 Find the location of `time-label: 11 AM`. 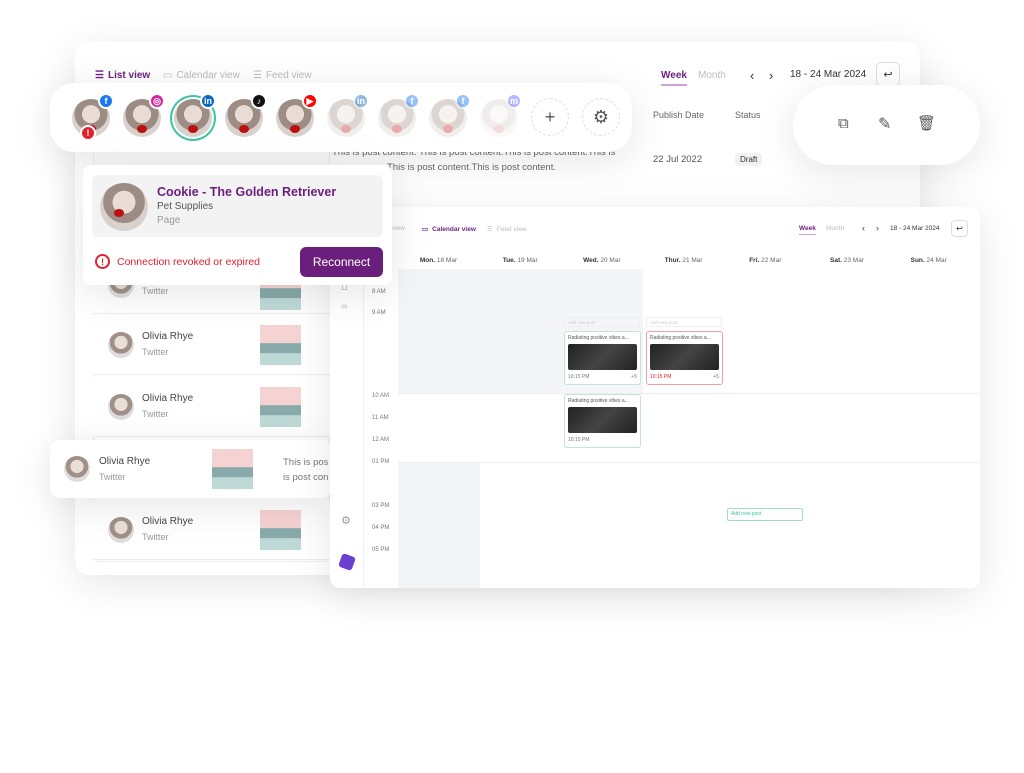

time-label: 11 AM is located at coordinates (380, 418).